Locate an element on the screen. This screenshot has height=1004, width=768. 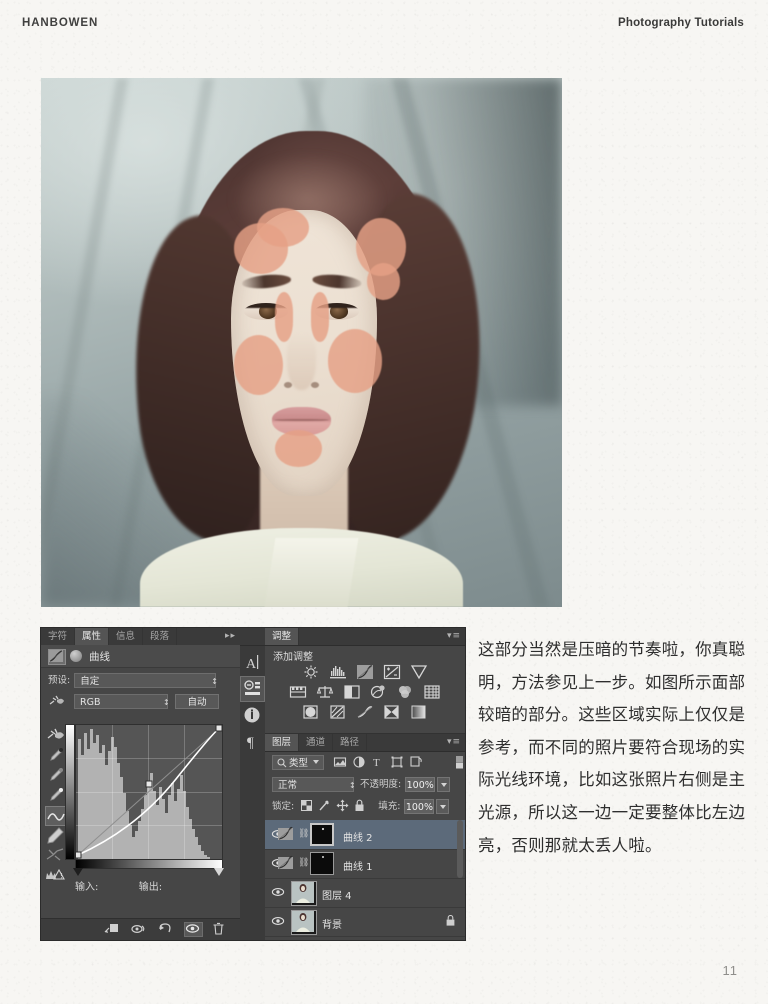
hand-adjust-icon is located at coordinates (56, 736).